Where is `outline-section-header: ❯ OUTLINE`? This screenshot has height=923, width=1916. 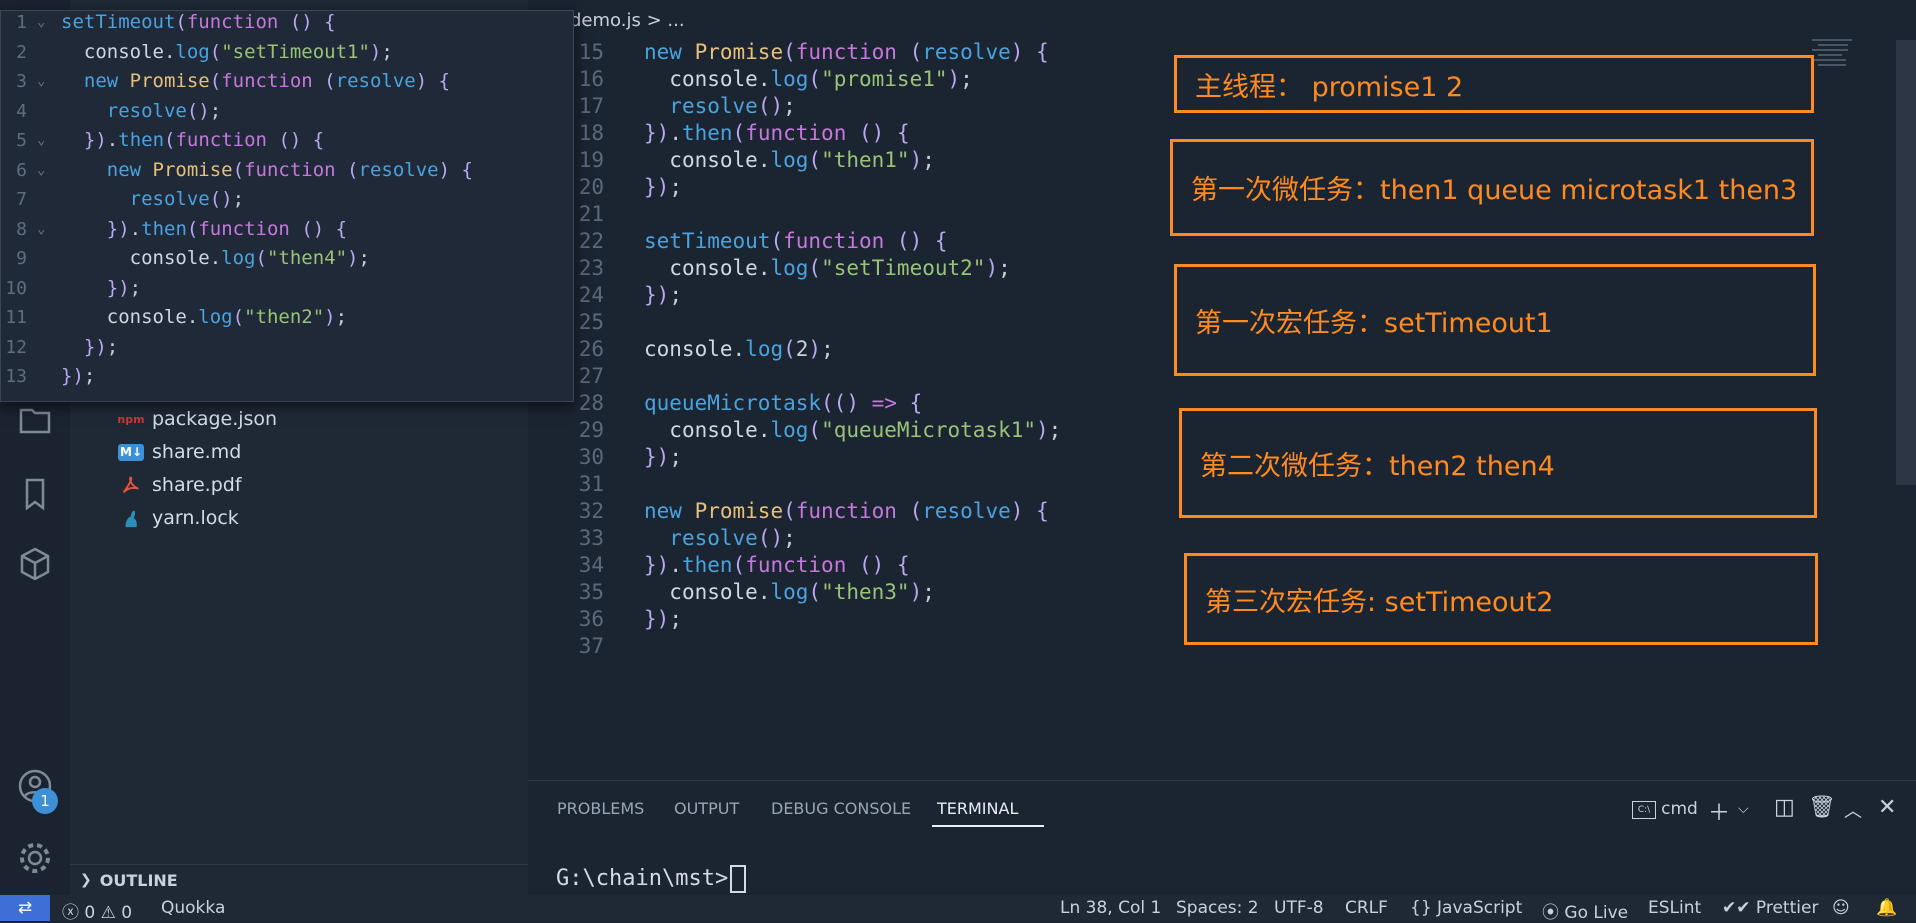
outline-section-header: ❯ OUTLINE is located at coordinates (299, 879).